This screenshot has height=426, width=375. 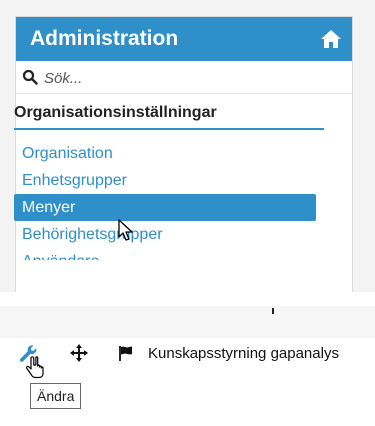 What do you see at coordinates (30, 77) in the screenshot?
I see `search-icon` at bounding box center [30, 77].